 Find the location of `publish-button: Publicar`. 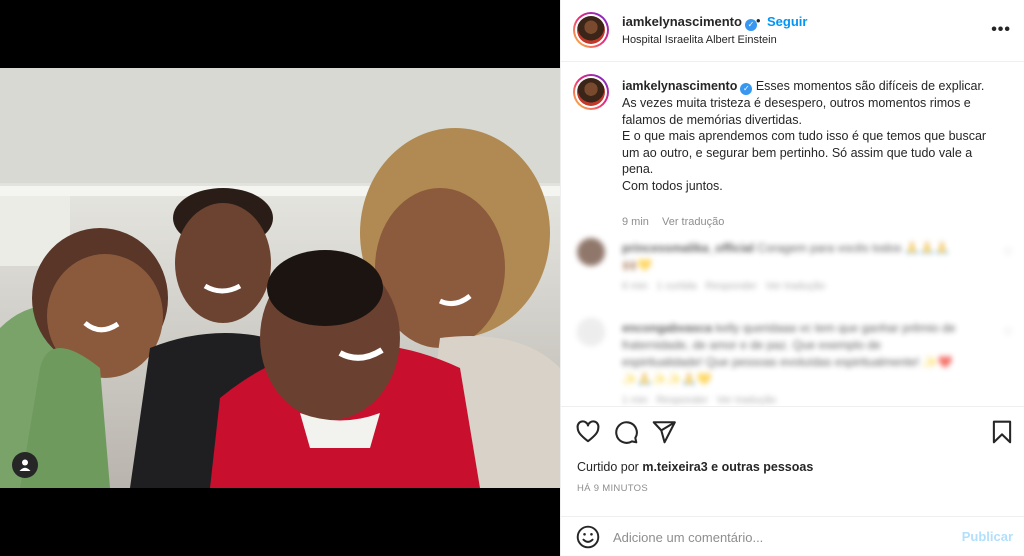

publish-button: Publicar is located at coordinates (987, 536).